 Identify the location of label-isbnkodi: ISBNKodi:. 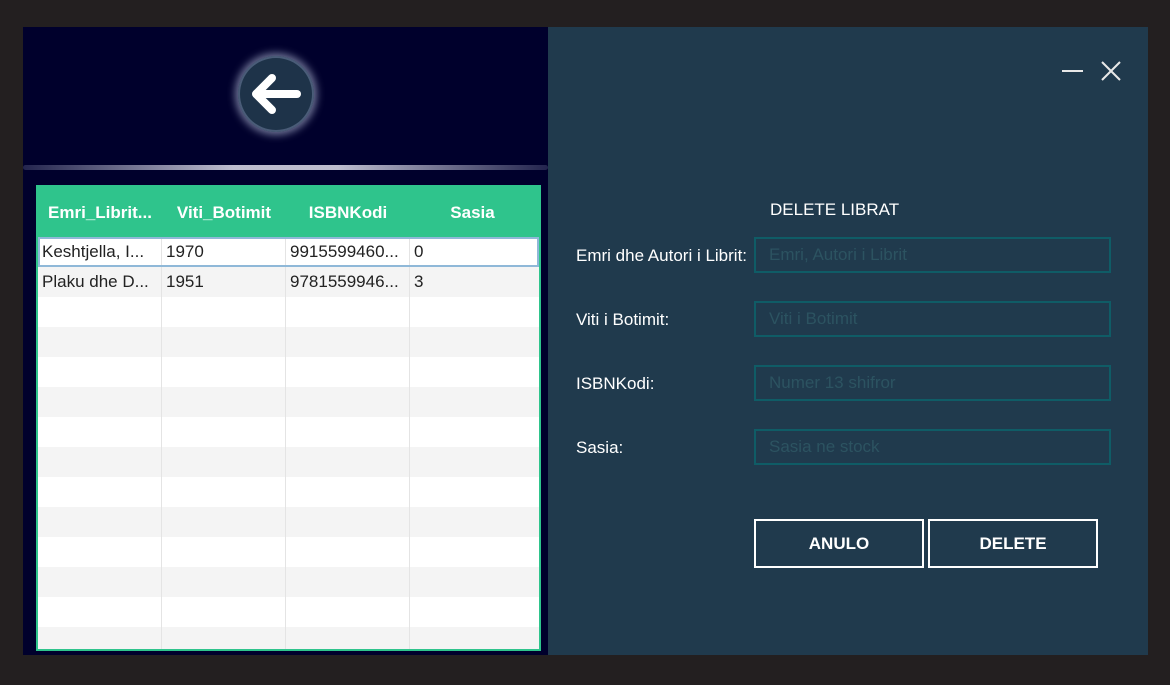
(615, 383).